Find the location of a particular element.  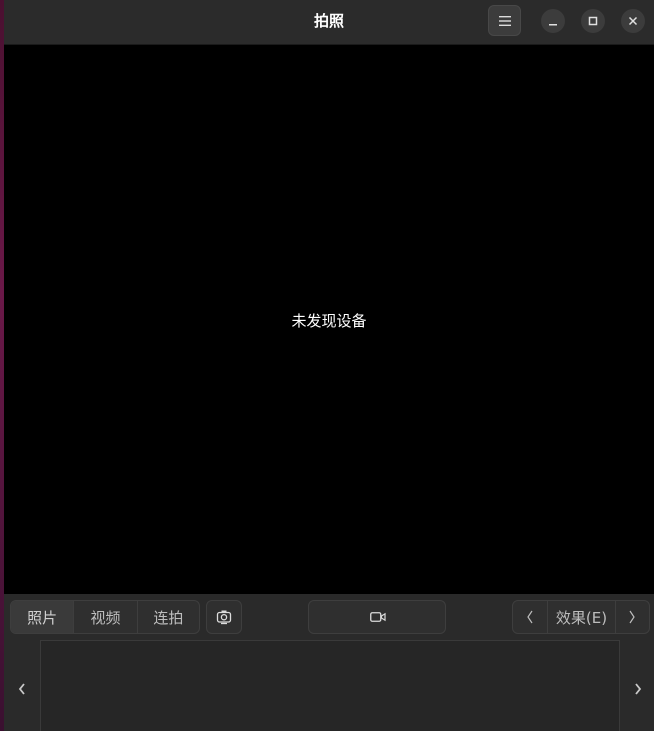

switch-camera-button is located at coordinates (224, 617).